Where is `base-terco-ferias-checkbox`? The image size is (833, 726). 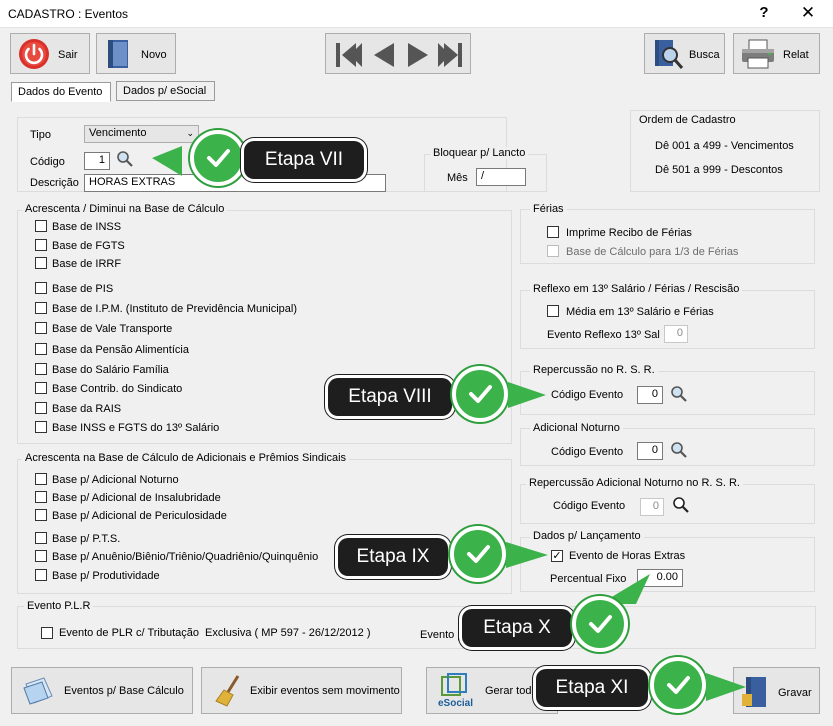
base-terco-ferias-checkbox is located at coordinates (553, 251).